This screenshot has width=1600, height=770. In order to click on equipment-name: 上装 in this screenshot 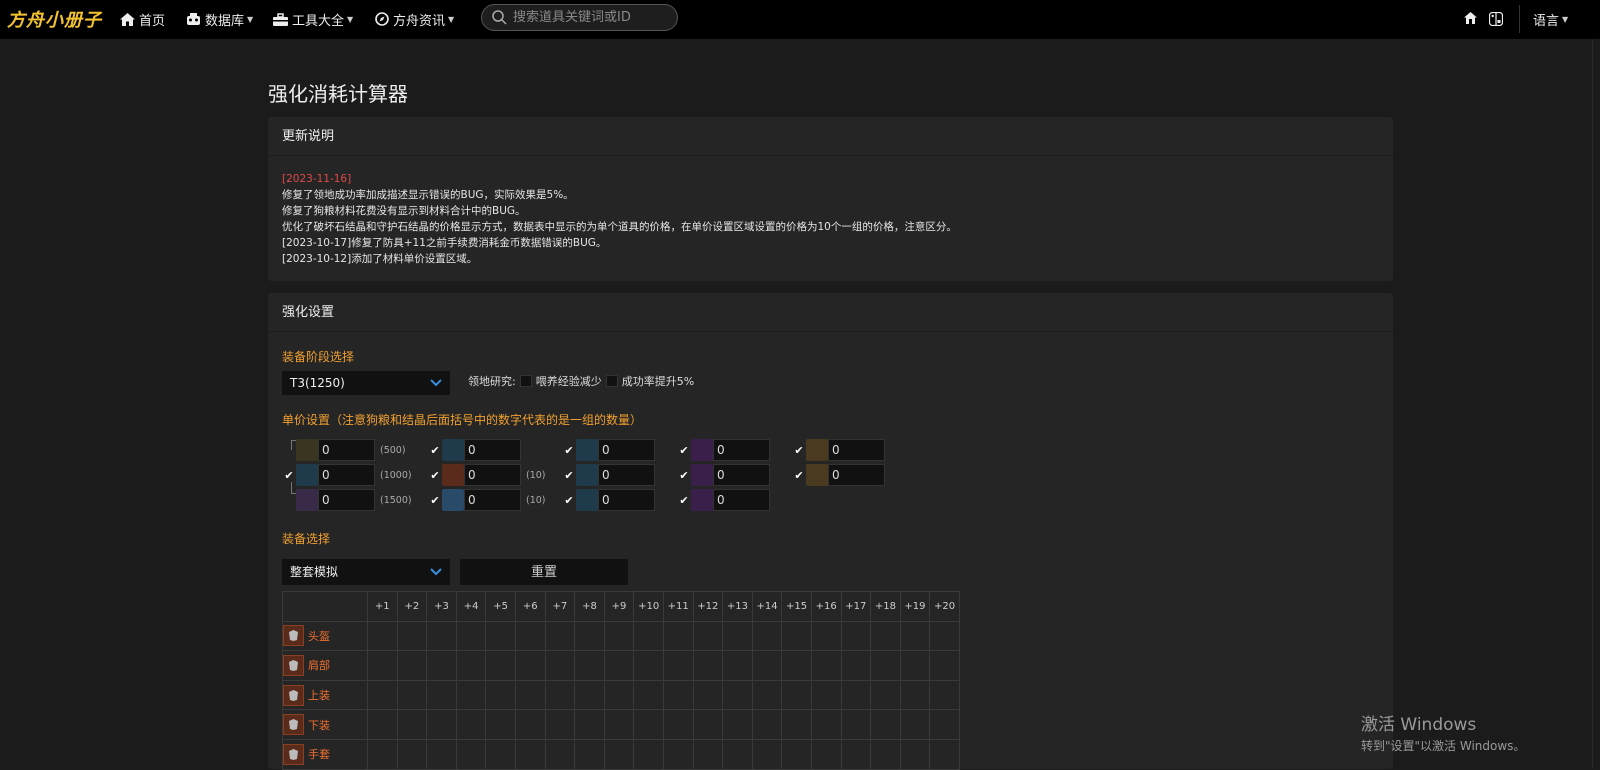, I will do `click(325, 695)`.